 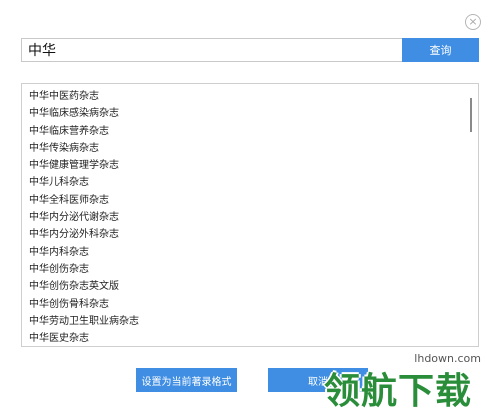 I want to click on list-item: 中华健康管理学杂志, so click(x=253, y=165).